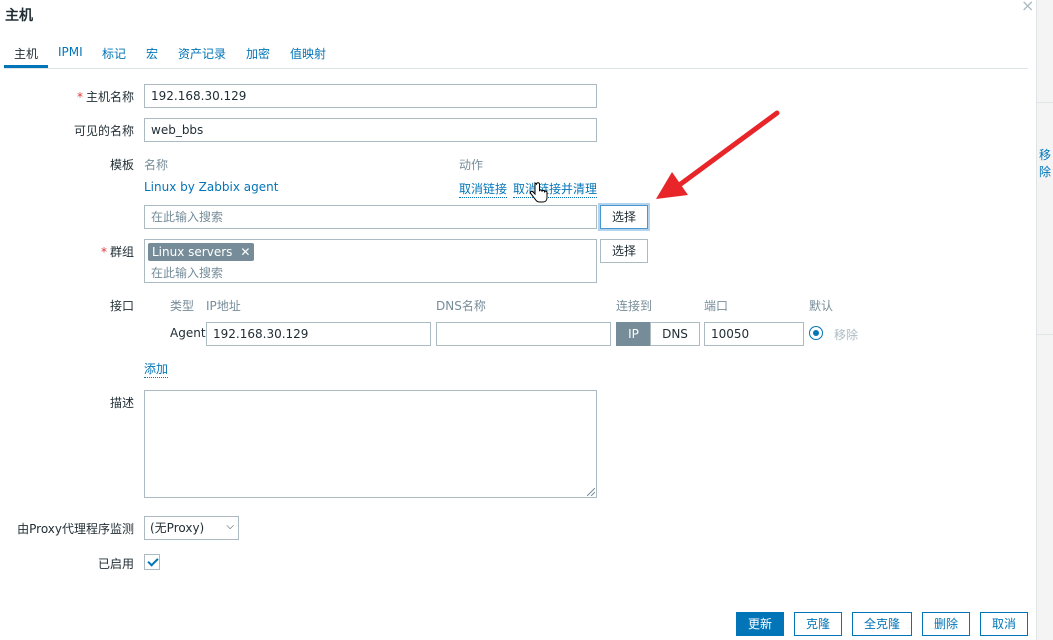 This screenshot has height=640, width=1053. Describe the element at coordinates (760, 624) in the screenshot. I see `update-button: 更新` at that location.